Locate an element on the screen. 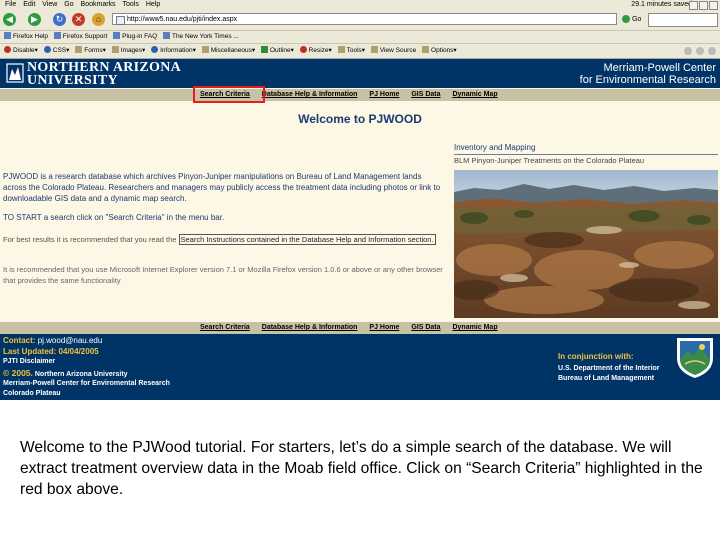  options-icon is located at coordinates (426, 49).